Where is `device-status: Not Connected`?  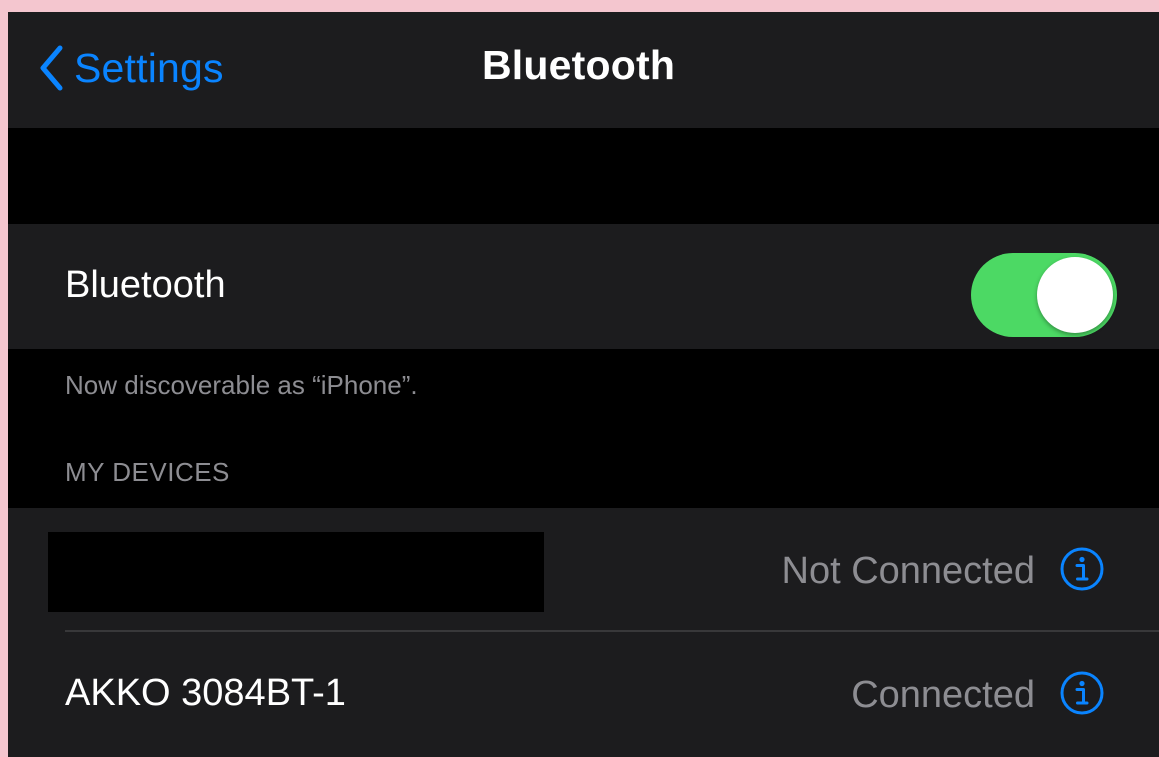
device-status: Not Connected is located at coordinates (908, 571).